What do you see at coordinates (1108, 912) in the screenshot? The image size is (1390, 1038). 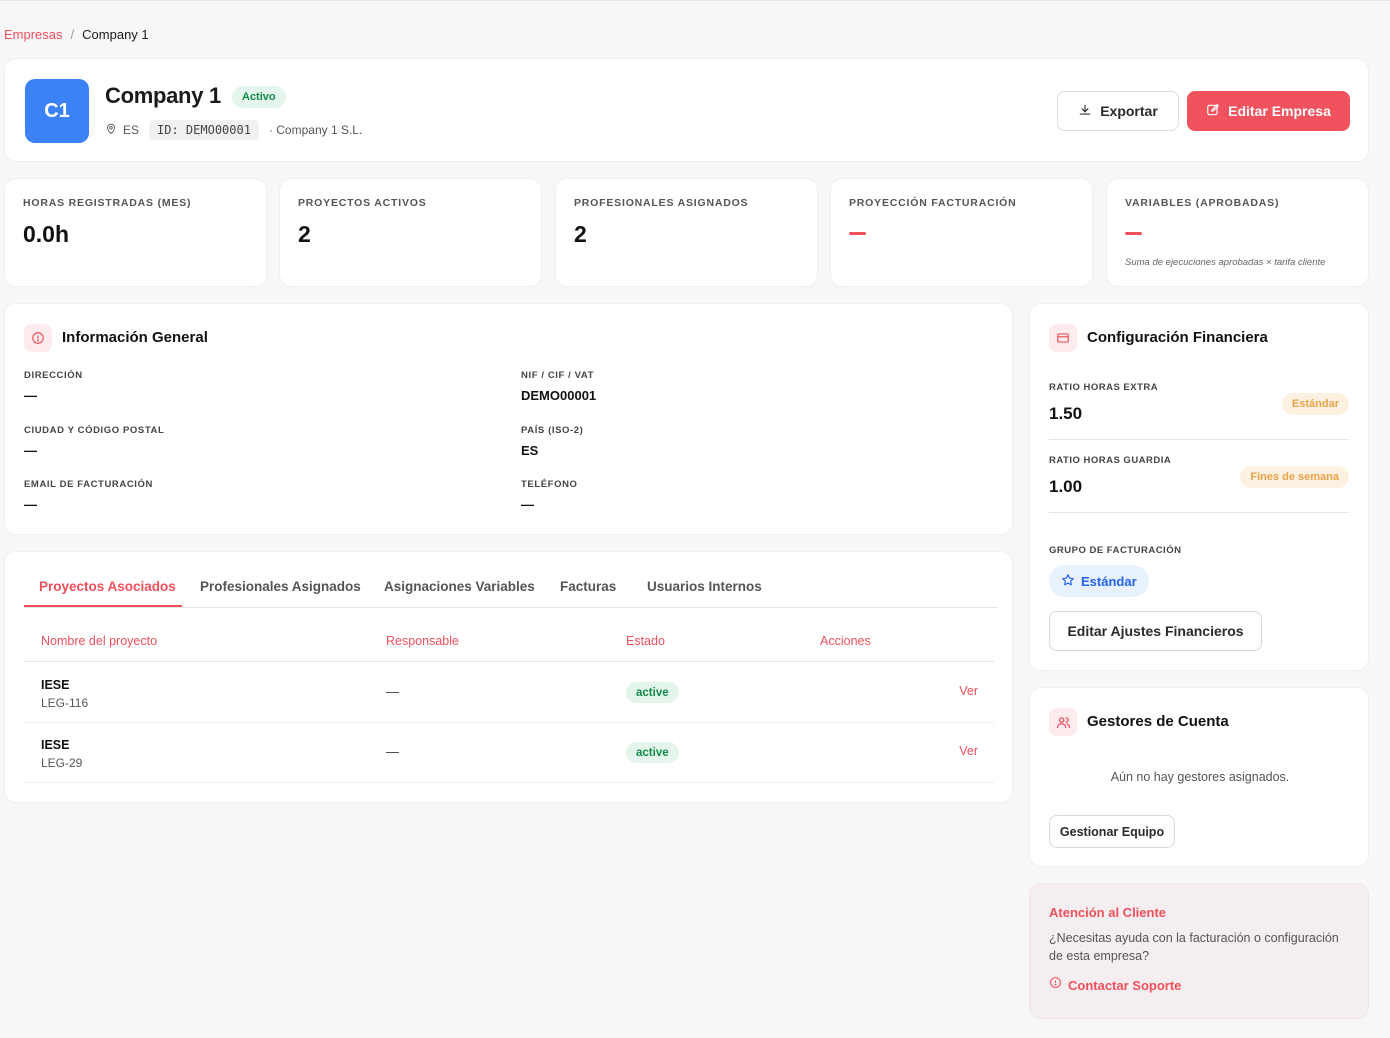 I see `support-title: Atención al Cliente` at bounding box center [1108, 912].